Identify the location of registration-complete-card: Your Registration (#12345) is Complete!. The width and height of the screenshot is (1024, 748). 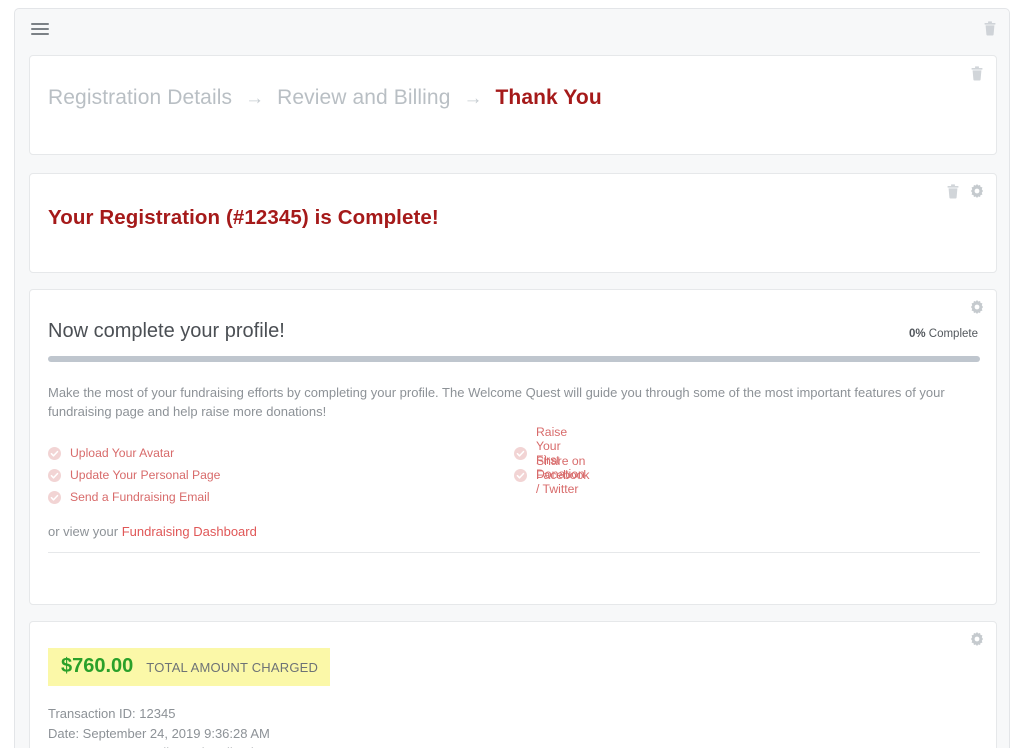
(513, 223).